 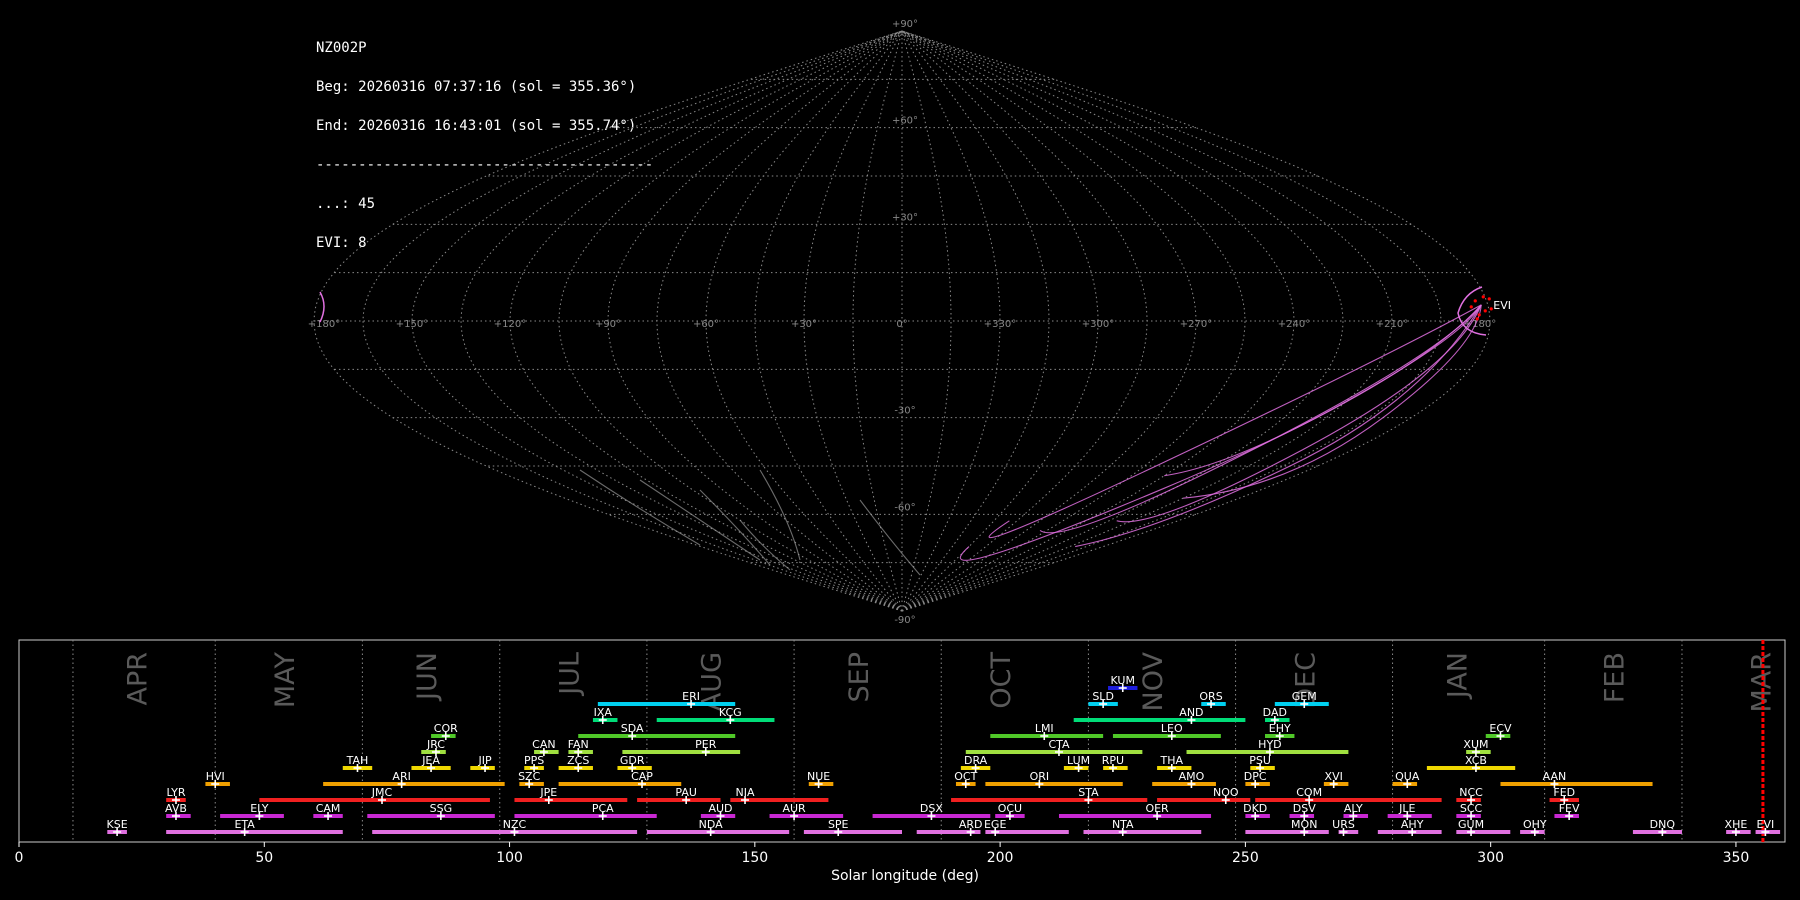 What do you see at coordinates (1088, 792) in the screenshot?
I see `shower-label: STA` at bounding box center [1088, 792].